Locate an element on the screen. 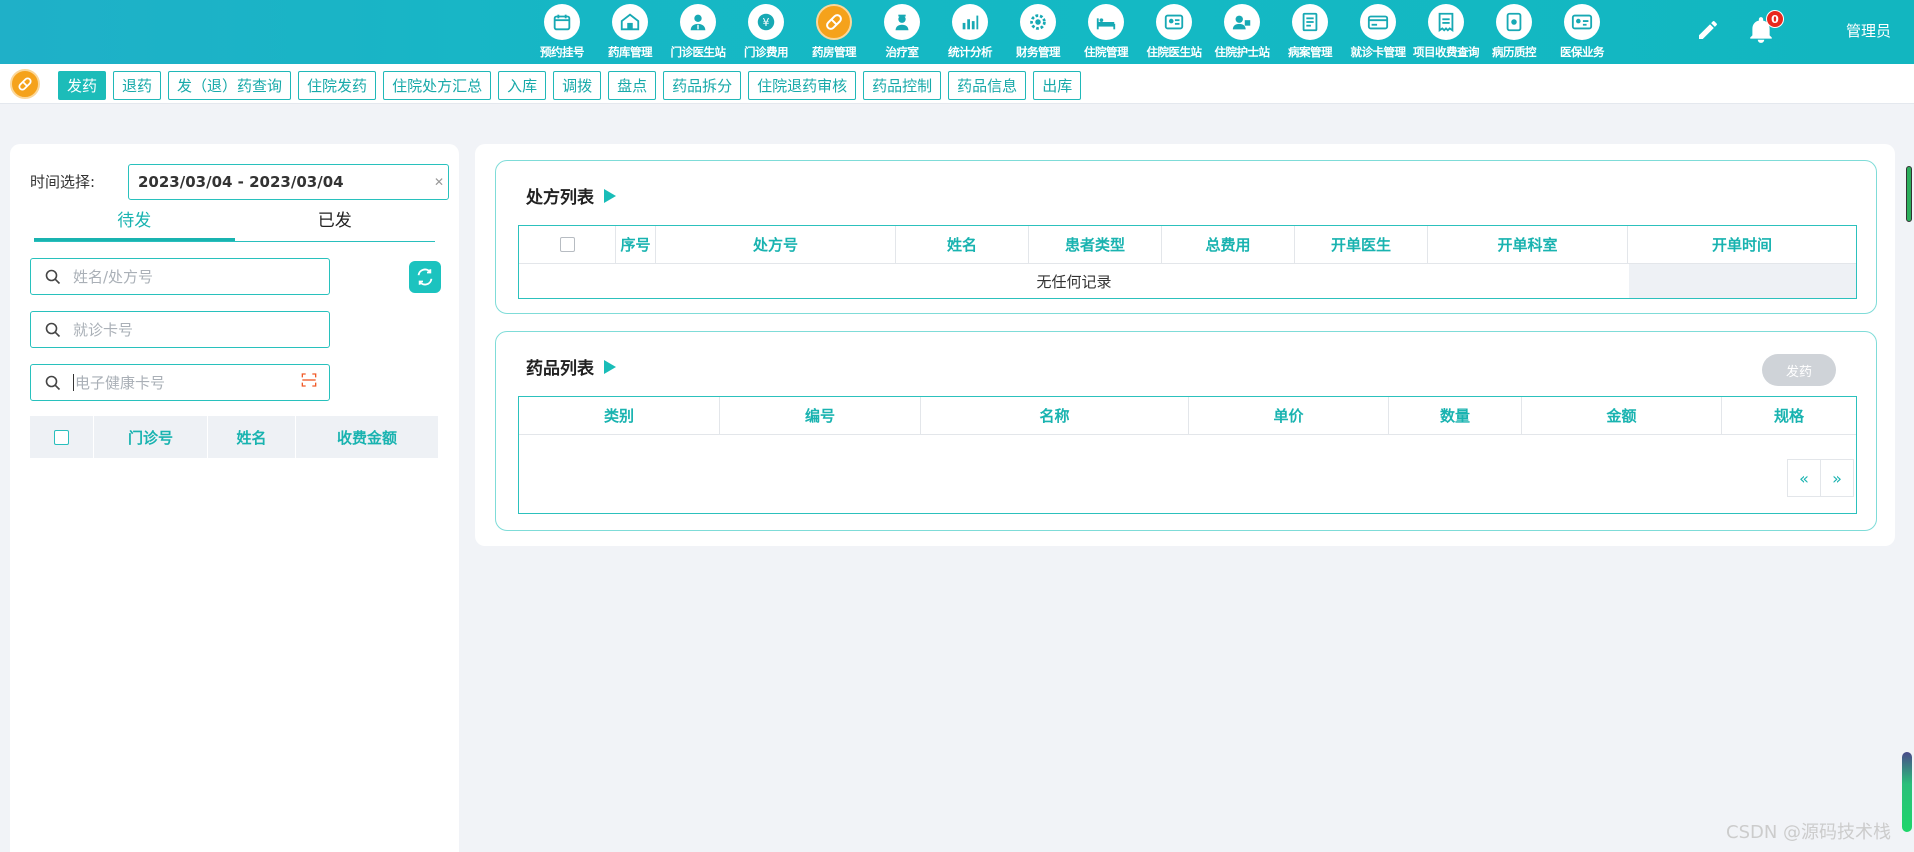 This screenshot has width=1914, height=852. nav-item-2: 门诊医生站 is located at coordinates (698, 33).